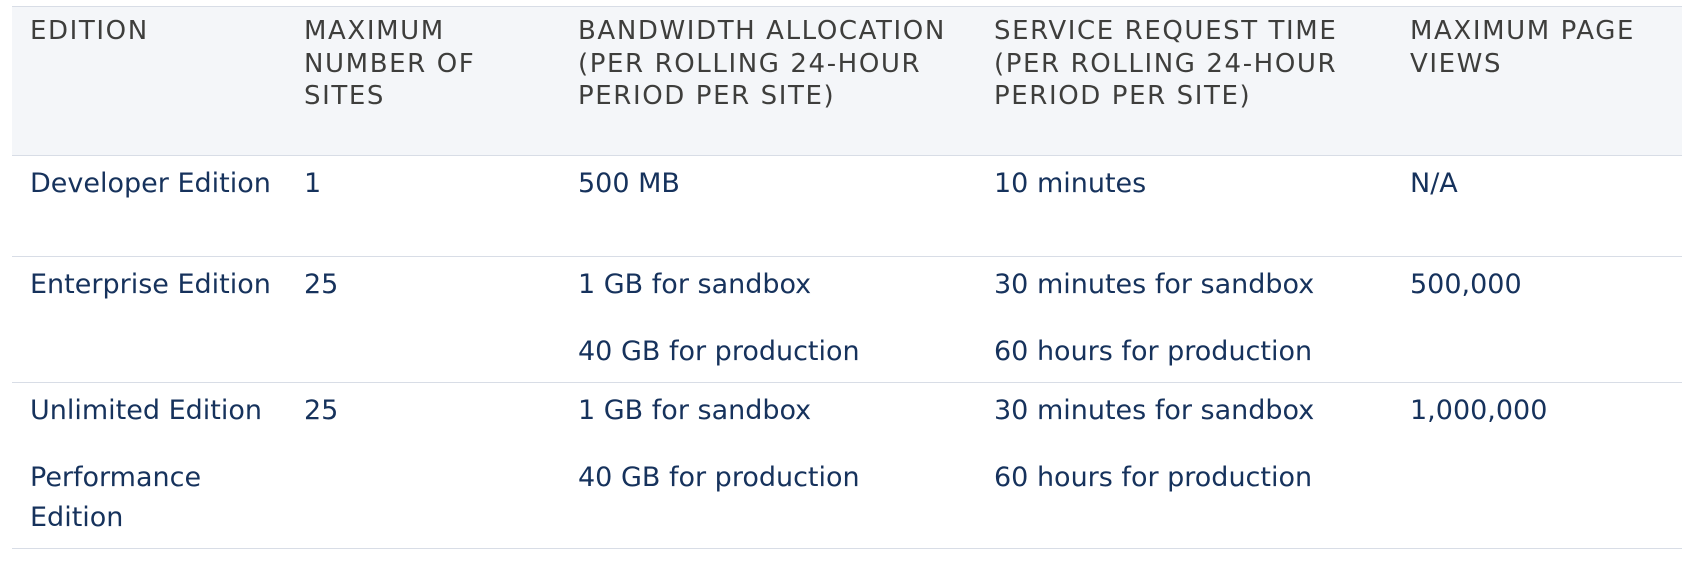  What do you see at coordinates (146, 410) in the screenshot?
I see `cell-text: Unlimited Edition` at bounding box center [146, 410].